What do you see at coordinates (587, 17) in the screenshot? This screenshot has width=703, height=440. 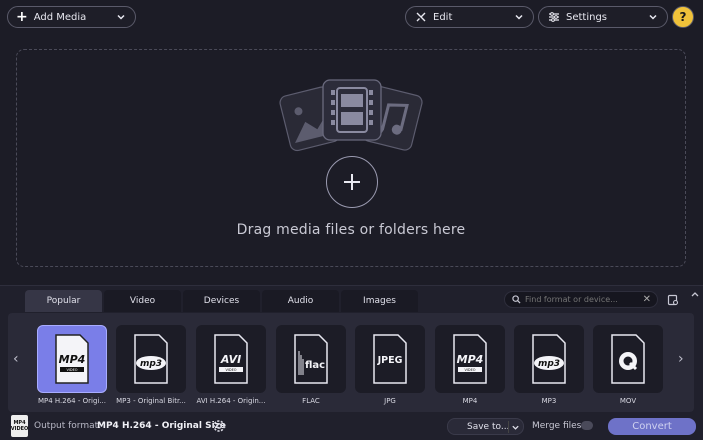 I see `settings-label: Settings` at bounding box center [587, 17].